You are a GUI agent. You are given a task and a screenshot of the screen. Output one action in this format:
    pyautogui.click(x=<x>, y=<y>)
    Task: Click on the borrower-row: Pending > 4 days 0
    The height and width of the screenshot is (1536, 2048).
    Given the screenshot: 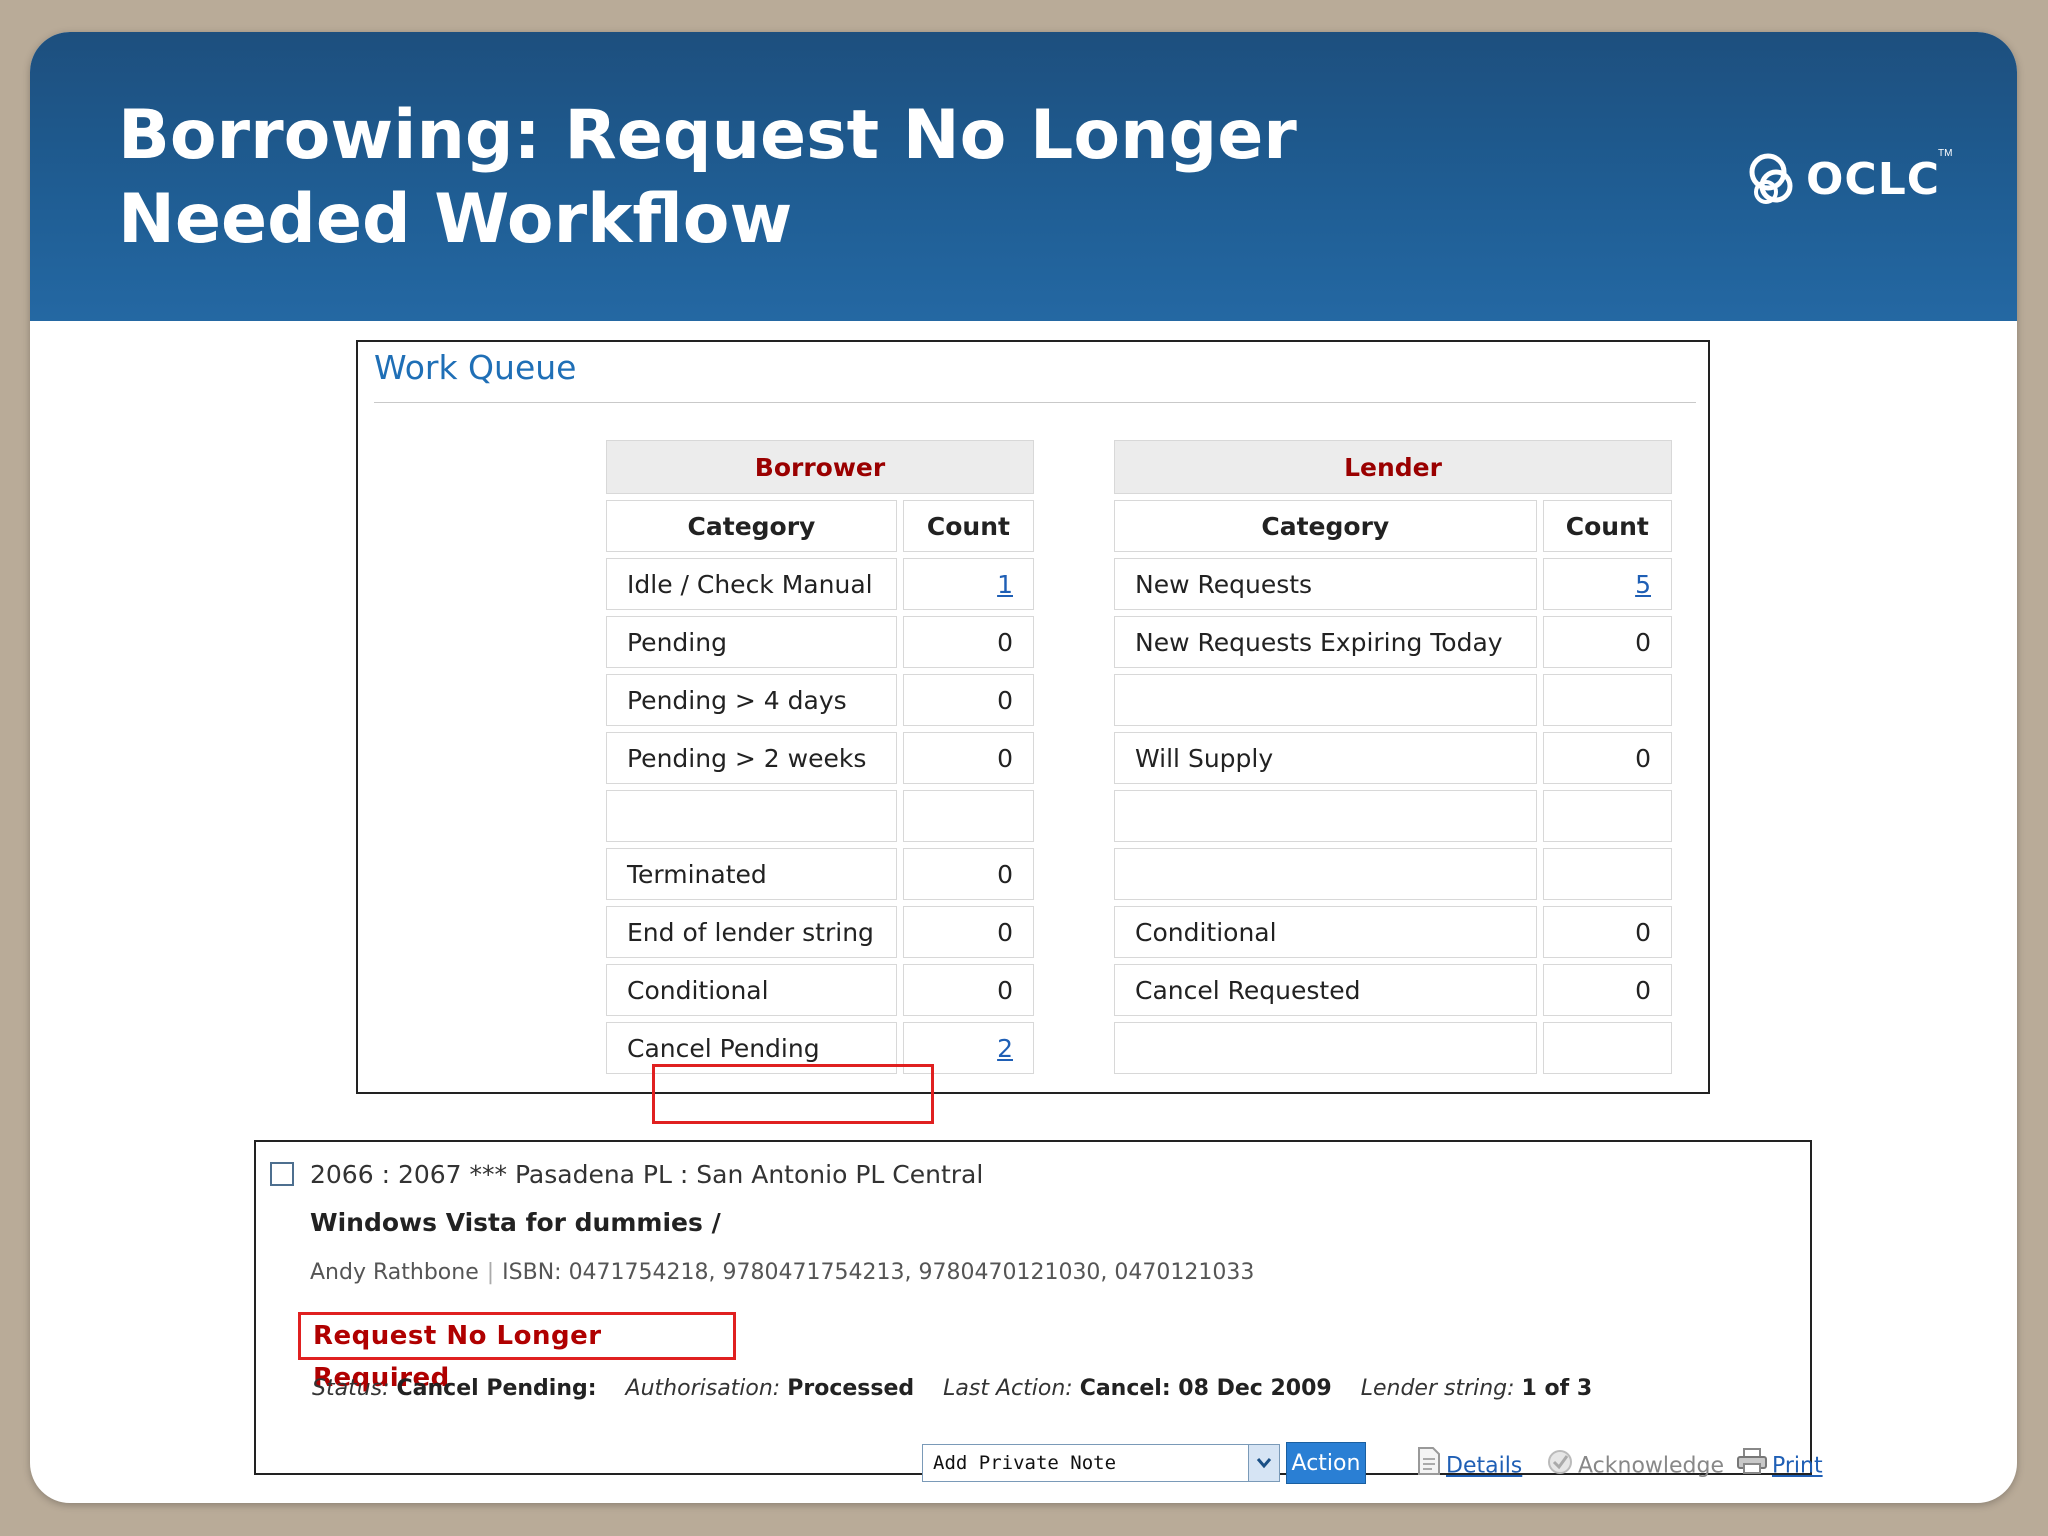 What is the action you would take?
    pyautogui.click(x=820, y=700)
    